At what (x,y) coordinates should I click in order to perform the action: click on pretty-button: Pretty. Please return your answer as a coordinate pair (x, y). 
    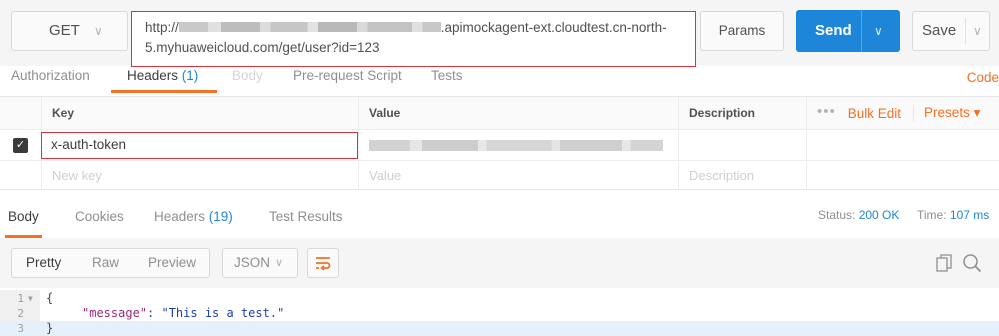
    Looking at the image, I should click on (43, 263).